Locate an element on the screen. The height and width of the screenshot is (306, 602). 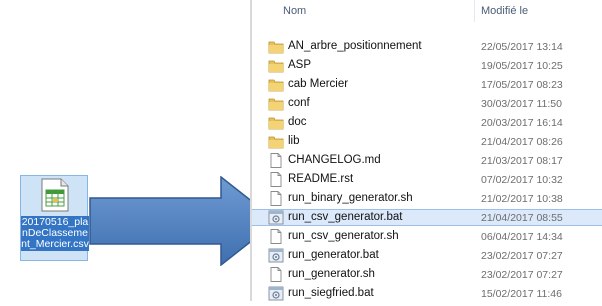
file-row: AN_arbre_positionnement 22/05/2017 13:14 is located at coordinates (427, 46).